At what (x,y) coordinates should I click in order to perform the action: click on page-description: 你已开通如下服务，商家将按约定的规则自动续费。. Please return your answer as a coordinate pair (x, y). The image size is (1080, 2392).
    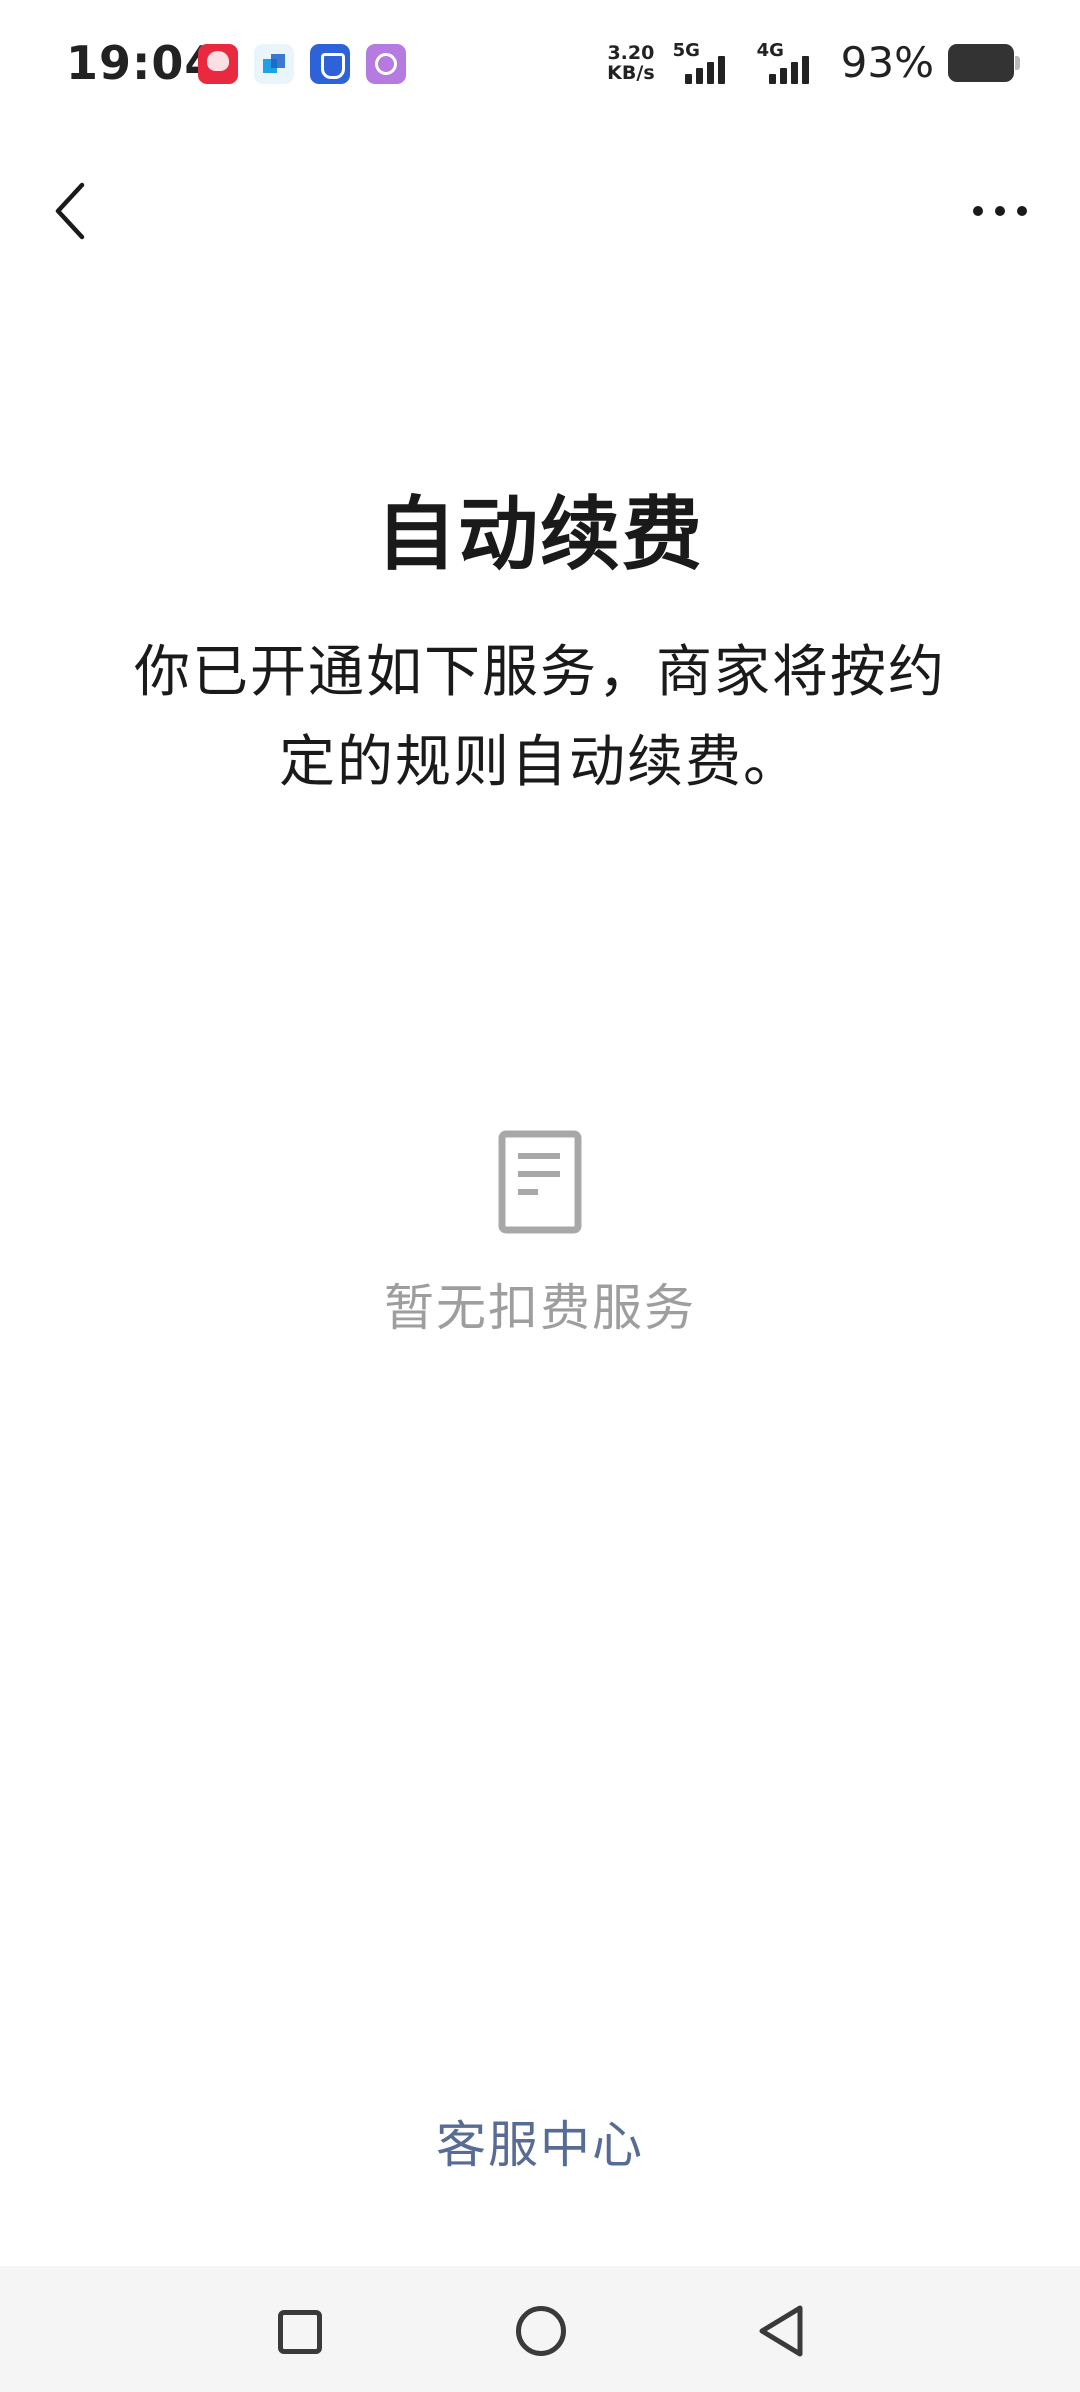
    Looking at the image, I should click on (540, 717).